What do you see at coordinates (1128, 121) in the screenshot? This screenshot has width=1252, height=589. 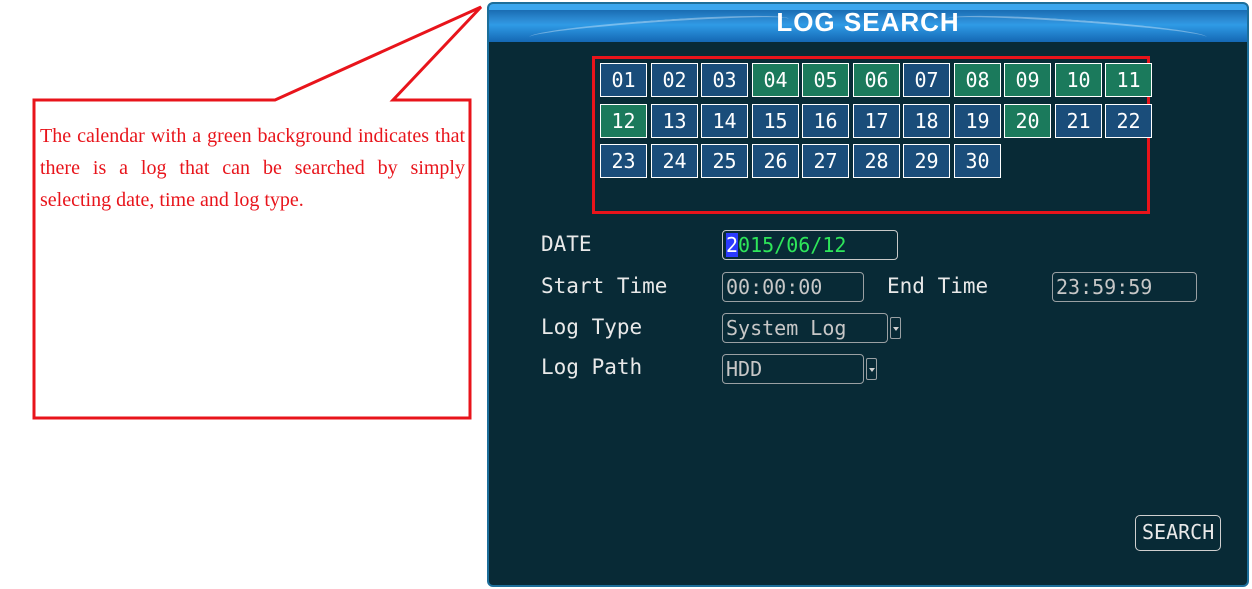 I see `calendar-day-22: 22` at bounding box center [1128, 121].